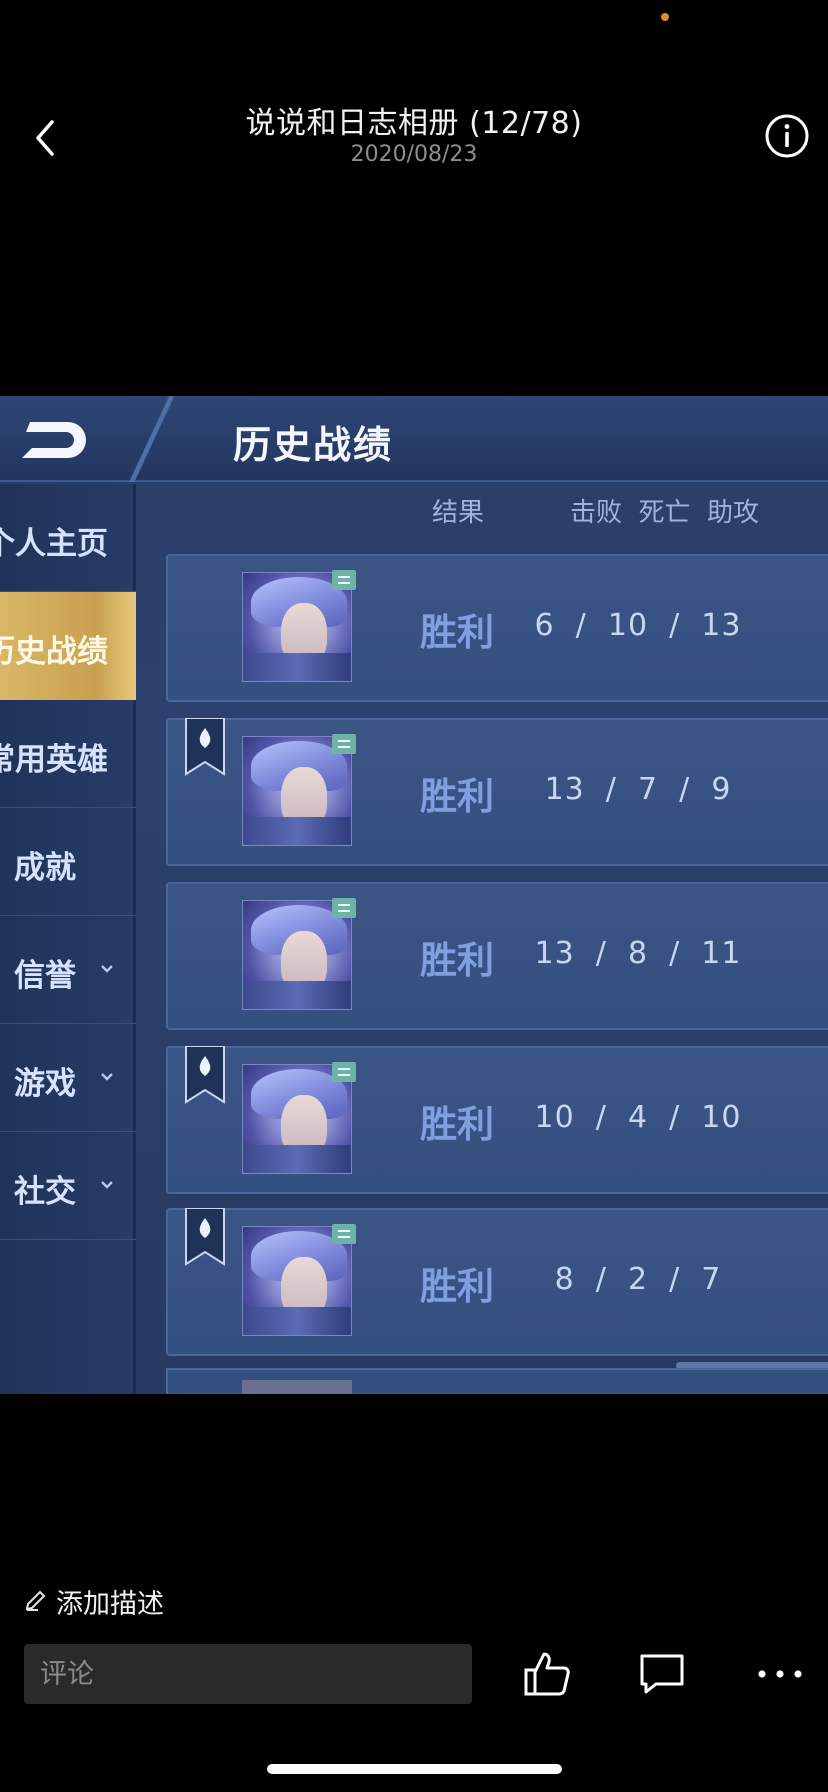 The width and height of the screenshot is (828, 1792). What do you see at coordinates (497, 1282) in the screenshot?
I see `match-row: 胜利 8 / 2 / 7` at bounding box center [497, 1282].